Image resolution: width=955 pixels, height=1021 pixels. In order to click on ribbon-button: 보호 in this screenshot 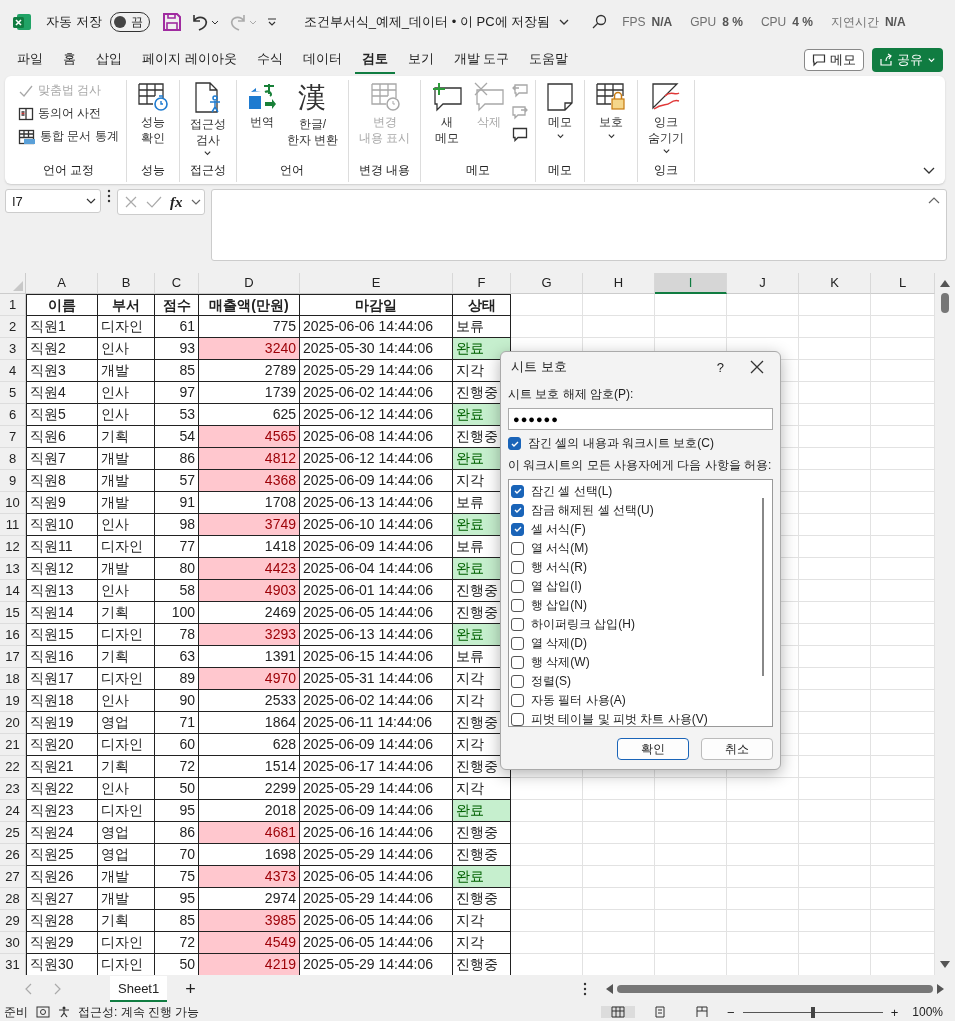, I will do `click(611, 111)`.